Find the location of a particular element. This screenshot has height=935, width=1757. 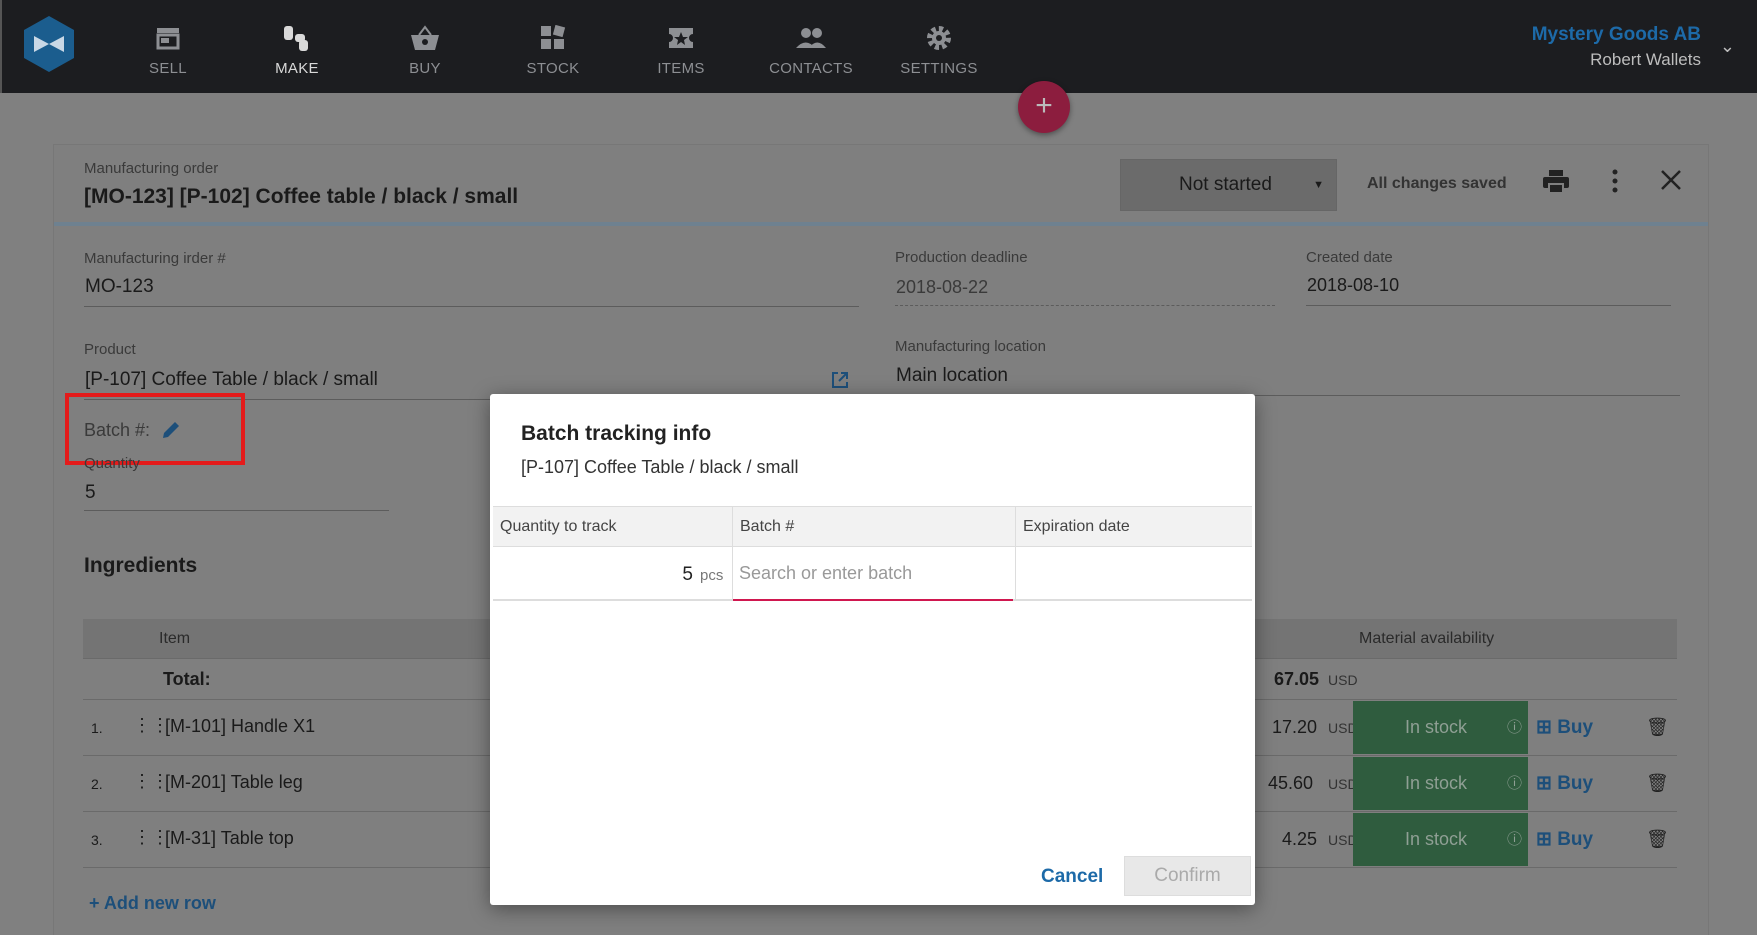

add-new-row-link: + Add new row is located at coordinates (152, 903).